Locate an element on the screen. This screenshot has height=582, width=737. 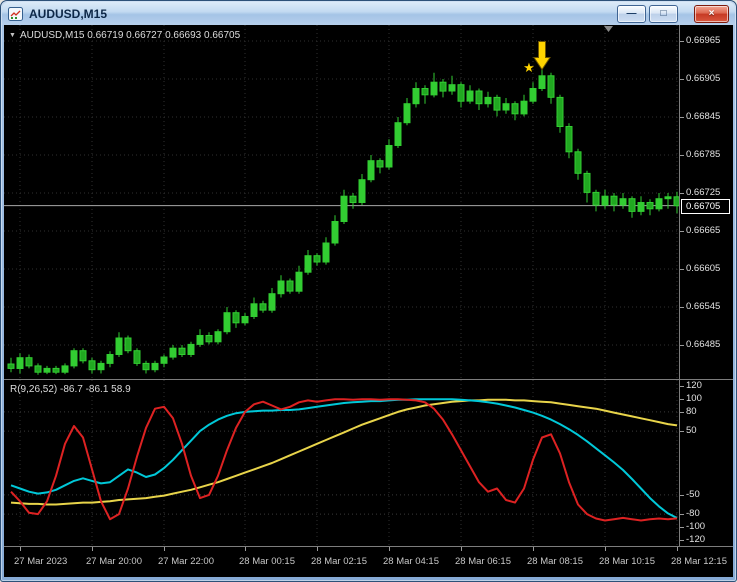
time-label: 28 Mar 08:15 is located at coordinates (555, 561).